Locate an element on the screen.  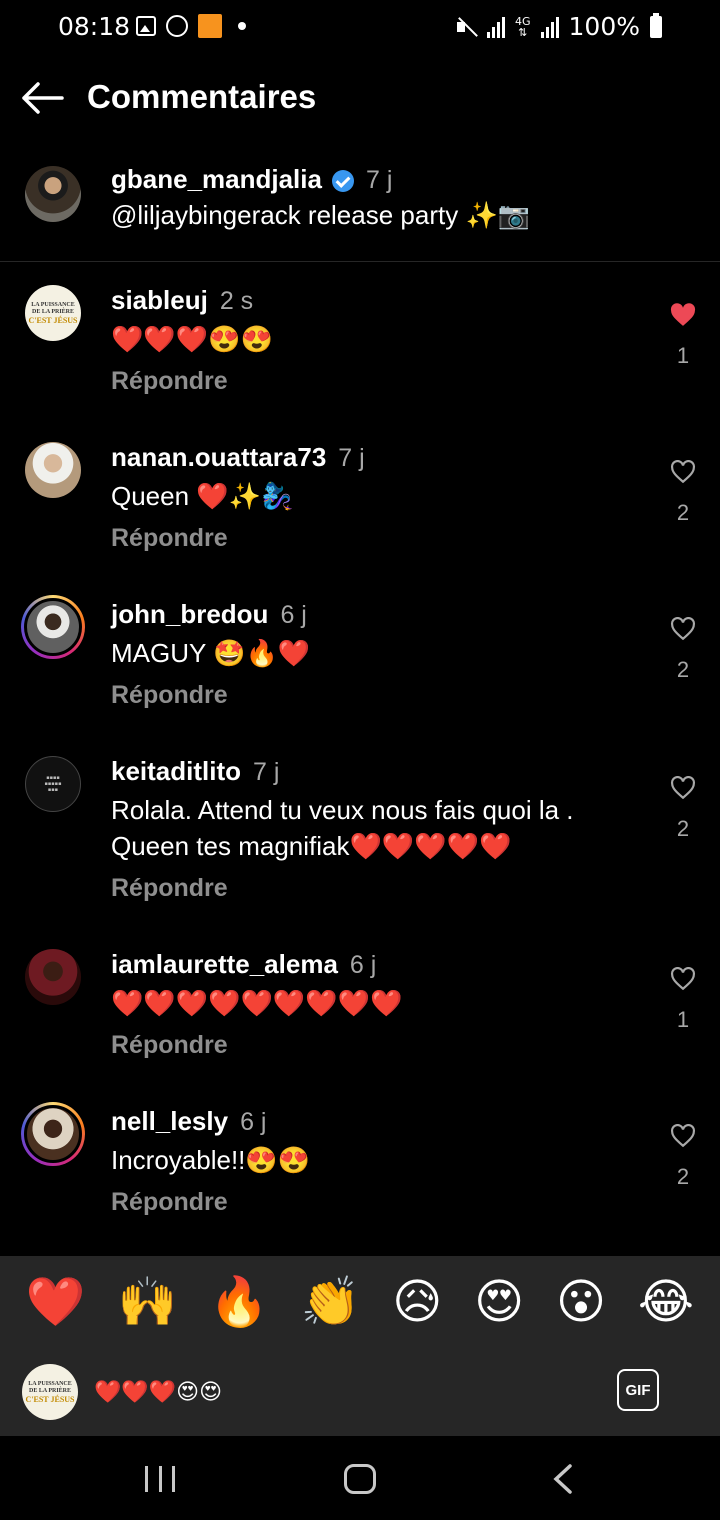
comment-username: john_bredou is located at coordinates (189, 614).